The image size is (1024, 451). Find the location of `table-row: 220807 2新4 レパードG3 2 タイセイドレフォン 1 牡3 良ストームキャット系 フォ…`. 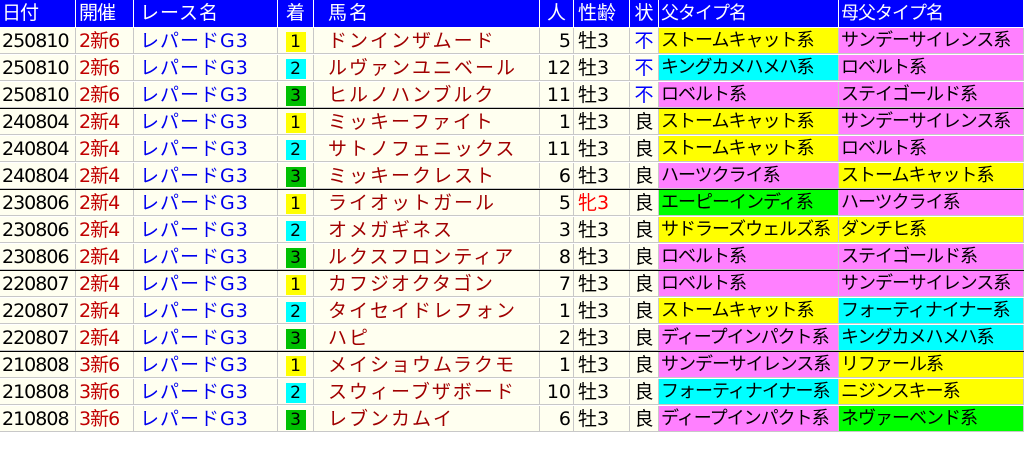

table-row: 220807 2新4 レパードG3 2 タイセイドレフォン 1 牡3 良ストームキャット系 フォ… is located at coordinates (512, 311).